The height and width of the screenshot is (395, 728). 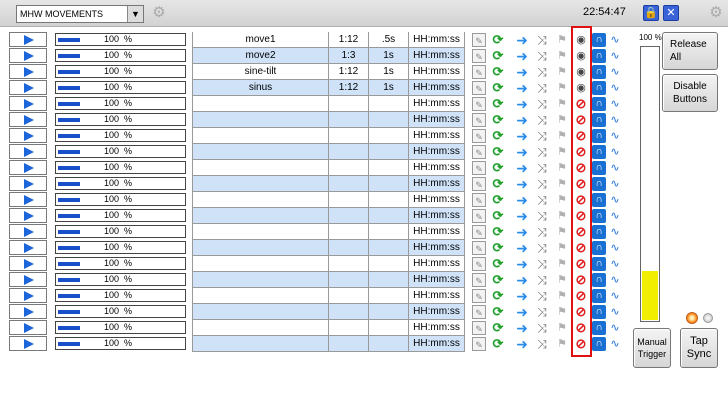 What do you see at coordinates (348, 56) in the screenshot?
I see `ratio-cell: 1:3` at bounding box center [348, 56].